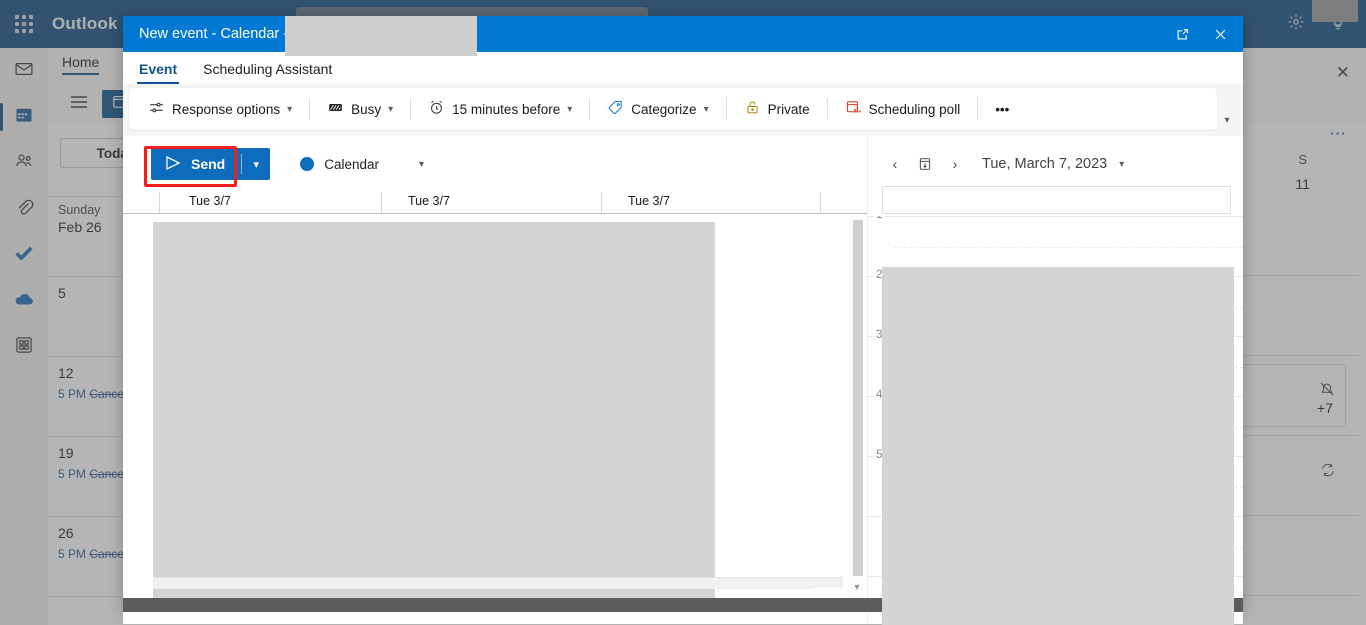 This screenshot has width=1366, height=625. I want to click on mail-icon, so click(24, 71).